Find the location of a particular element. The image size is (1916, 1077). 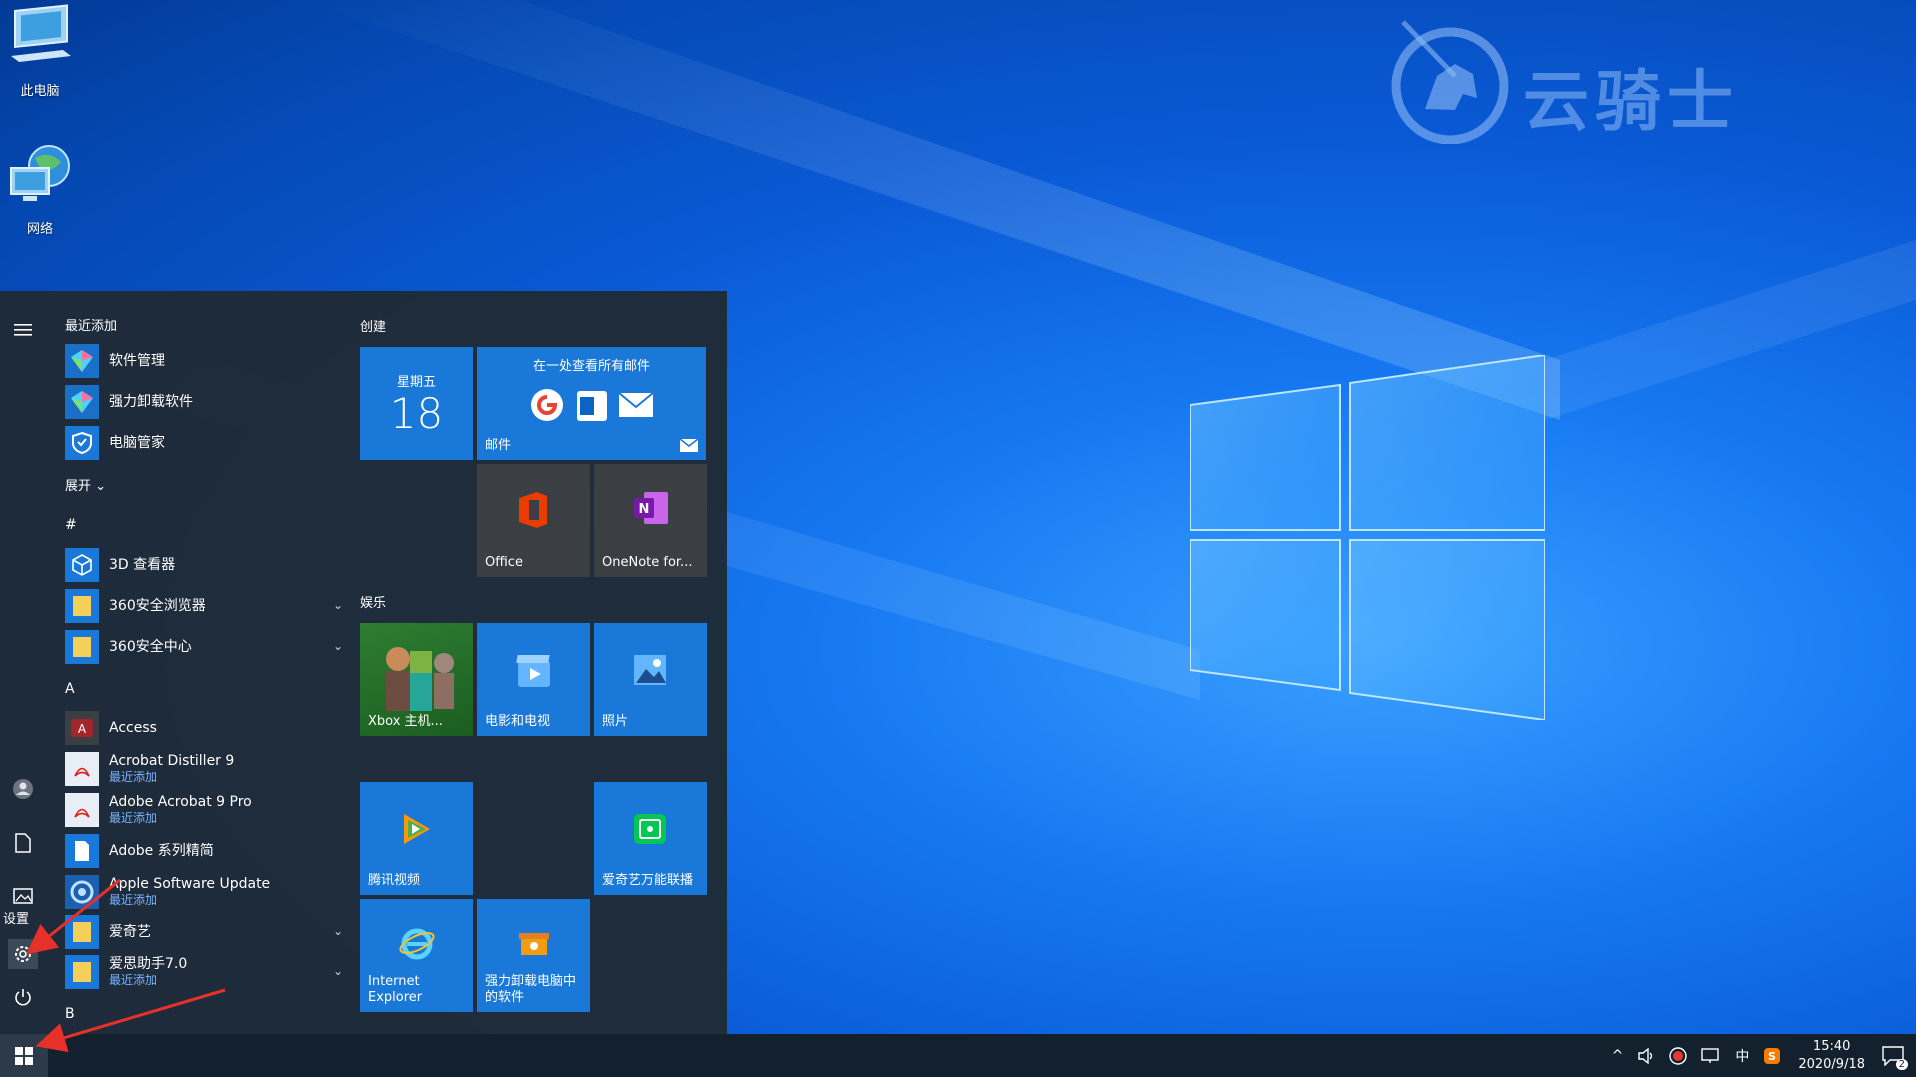

app-label: 软件管理 is located at coordinates (137, 361).